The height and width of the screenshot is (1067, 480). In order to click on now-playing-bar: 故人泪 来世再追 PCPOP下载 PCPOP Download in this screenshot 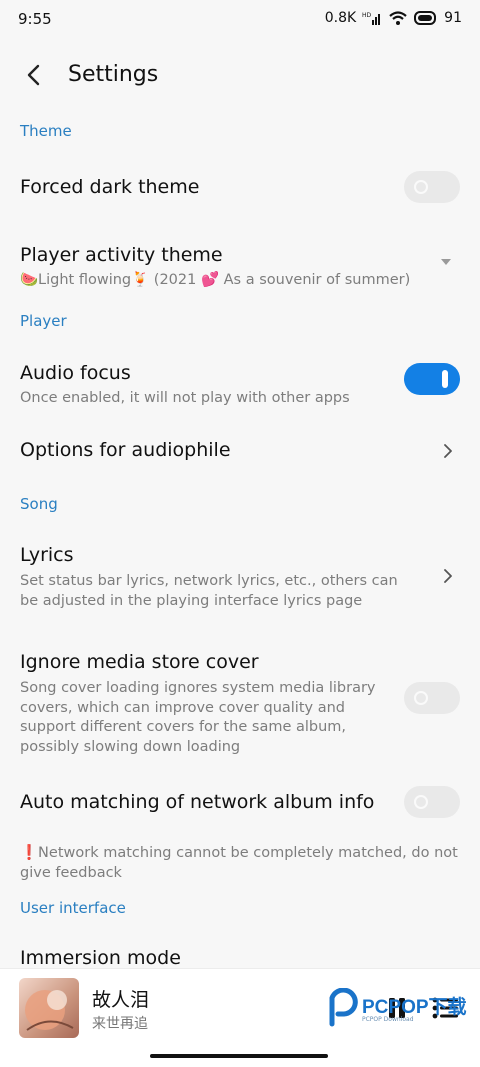, I will do `click(240, 1017)`.